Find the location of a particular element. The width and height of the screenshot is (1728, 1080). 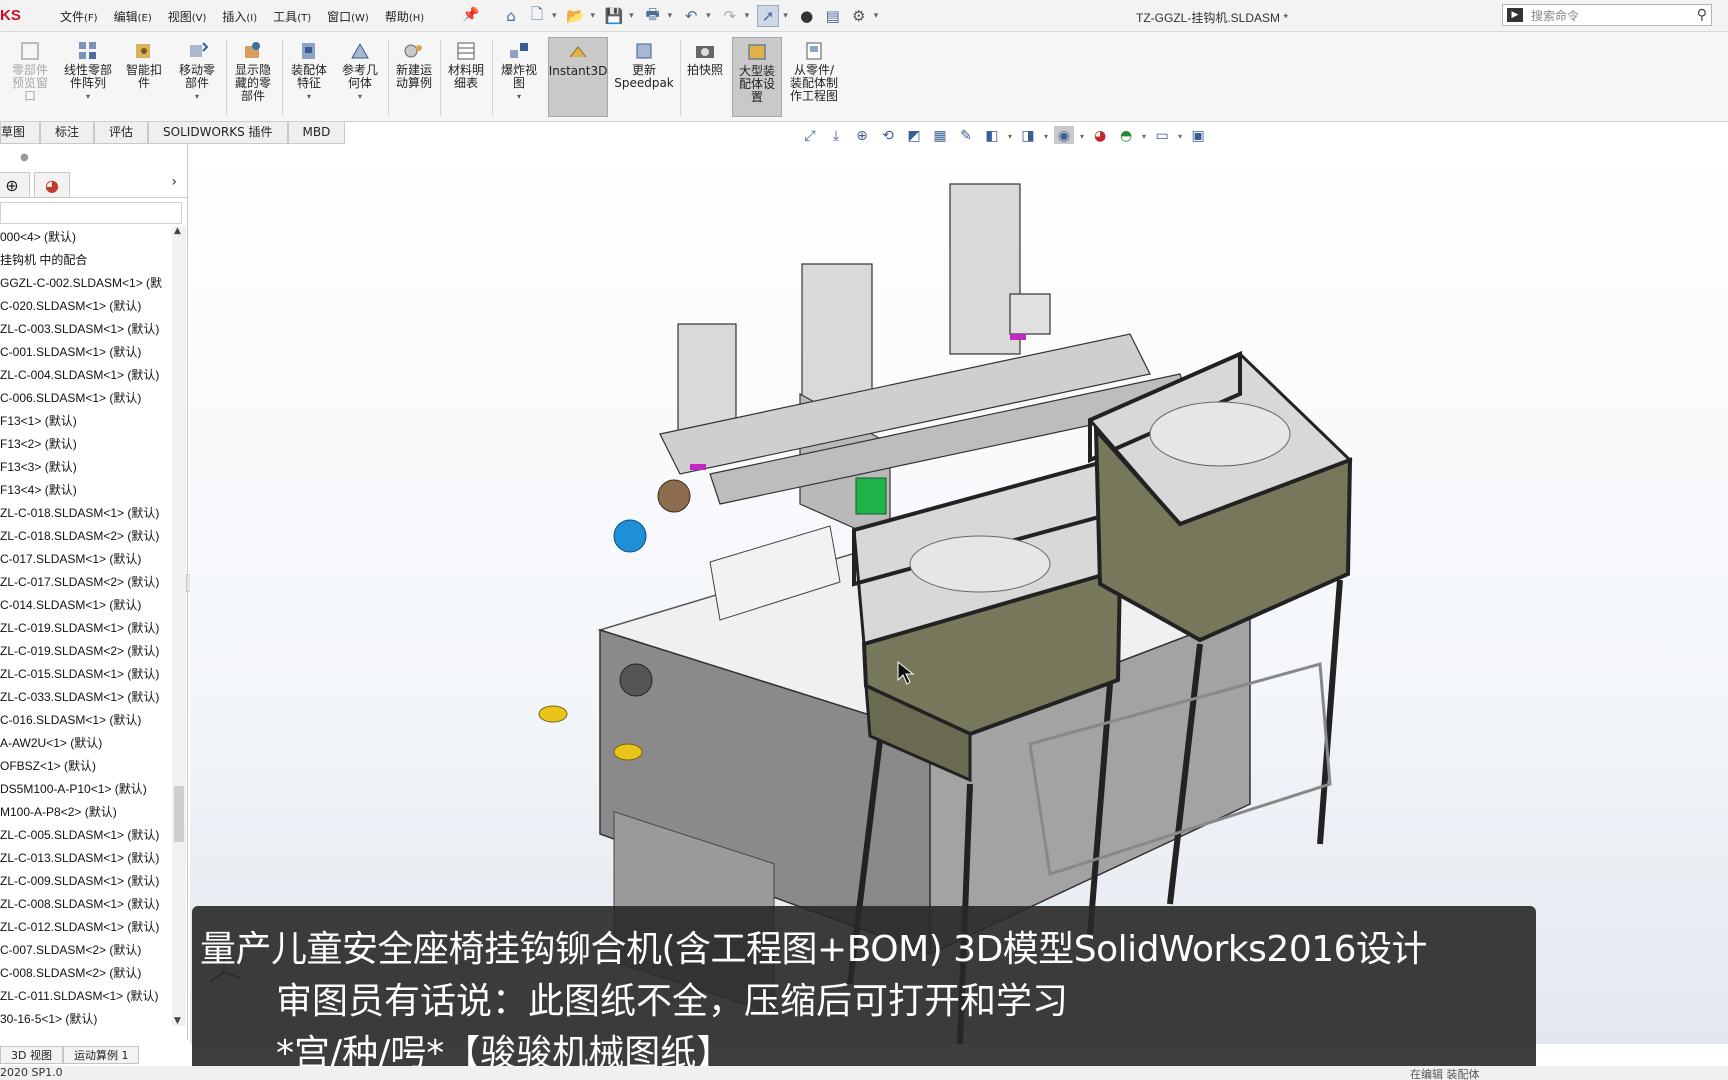

split-window-icon: ▣ is located at coordinates (1198, 136).